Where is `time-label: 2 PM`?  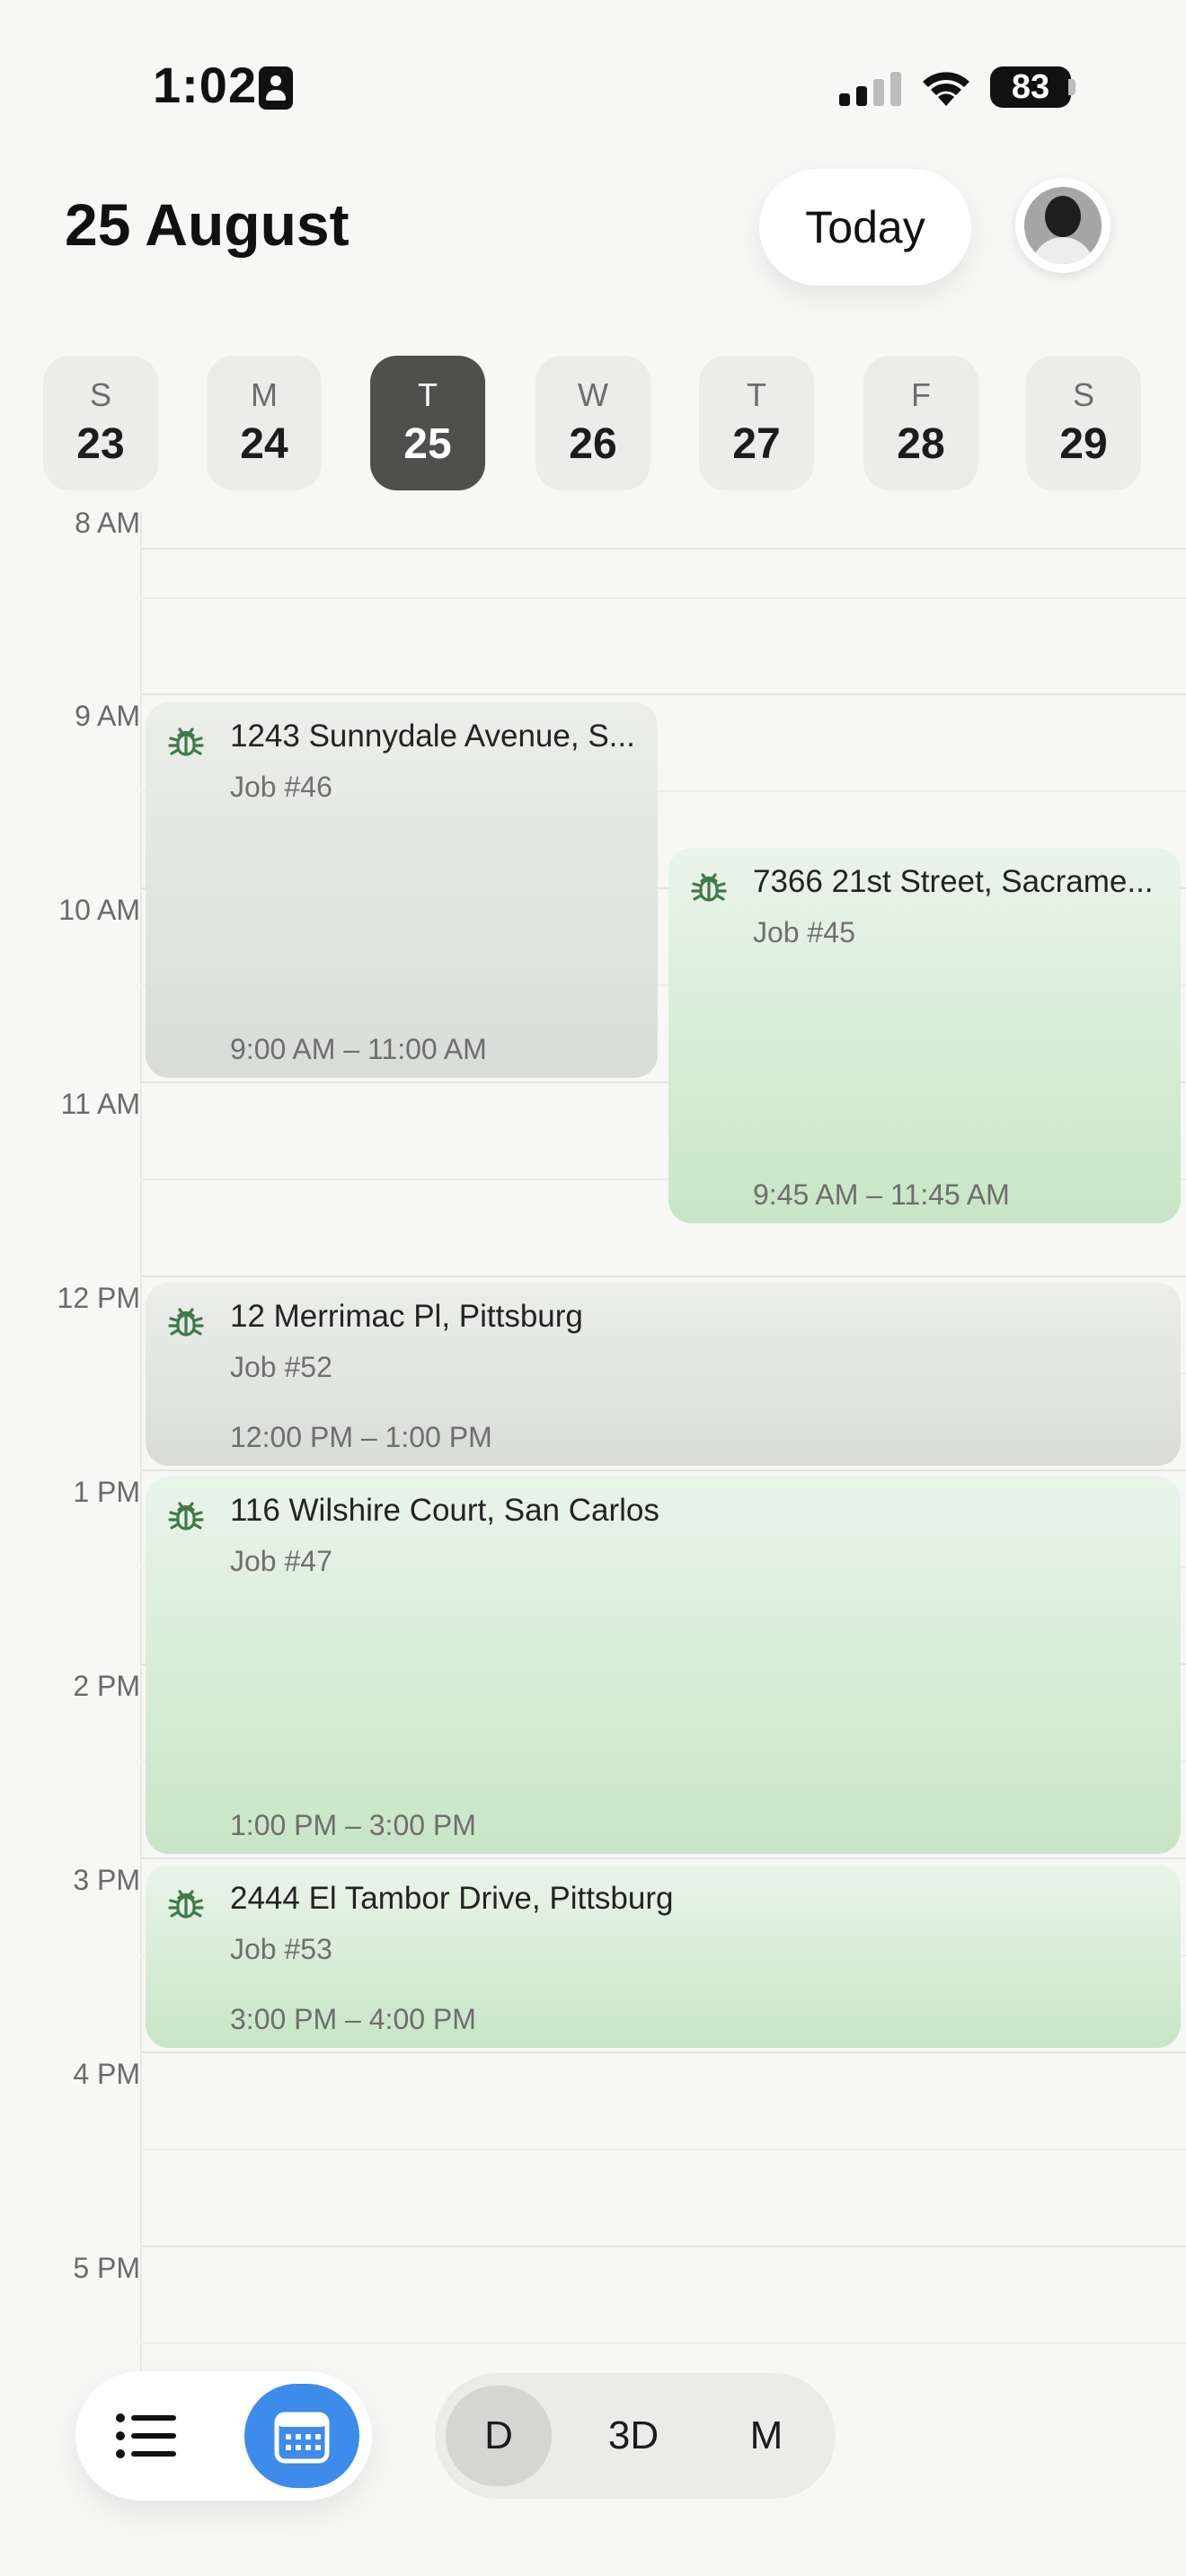
time-label: 2 PM is located at coordinates (106, 1686).